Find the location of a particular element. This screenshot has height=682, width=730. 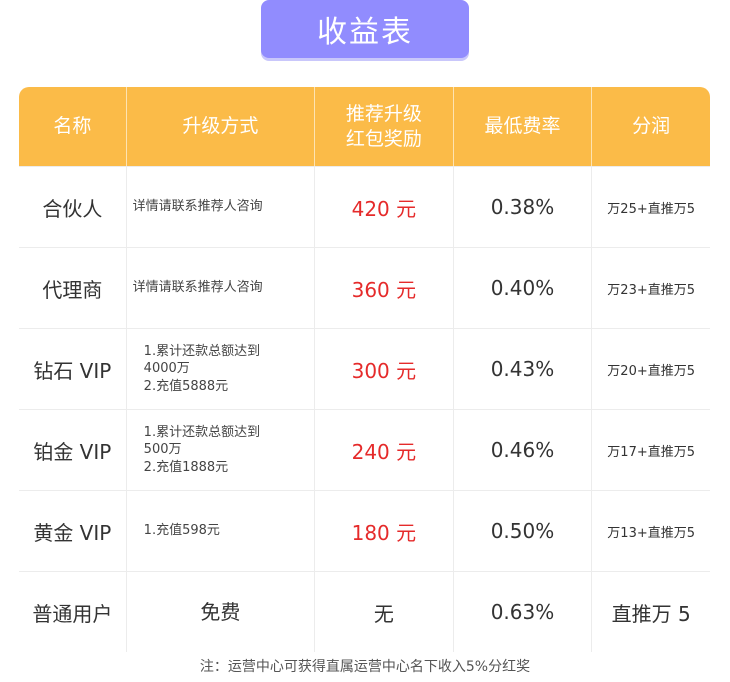

upgrade-method-line: 免费 is located at coordinates (220, 611).